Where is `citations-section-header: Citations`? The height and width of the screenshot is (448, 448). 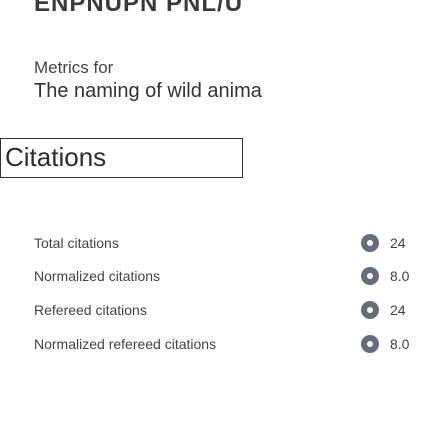 citations-section-header: Citations is located at coordinates (121, 158).